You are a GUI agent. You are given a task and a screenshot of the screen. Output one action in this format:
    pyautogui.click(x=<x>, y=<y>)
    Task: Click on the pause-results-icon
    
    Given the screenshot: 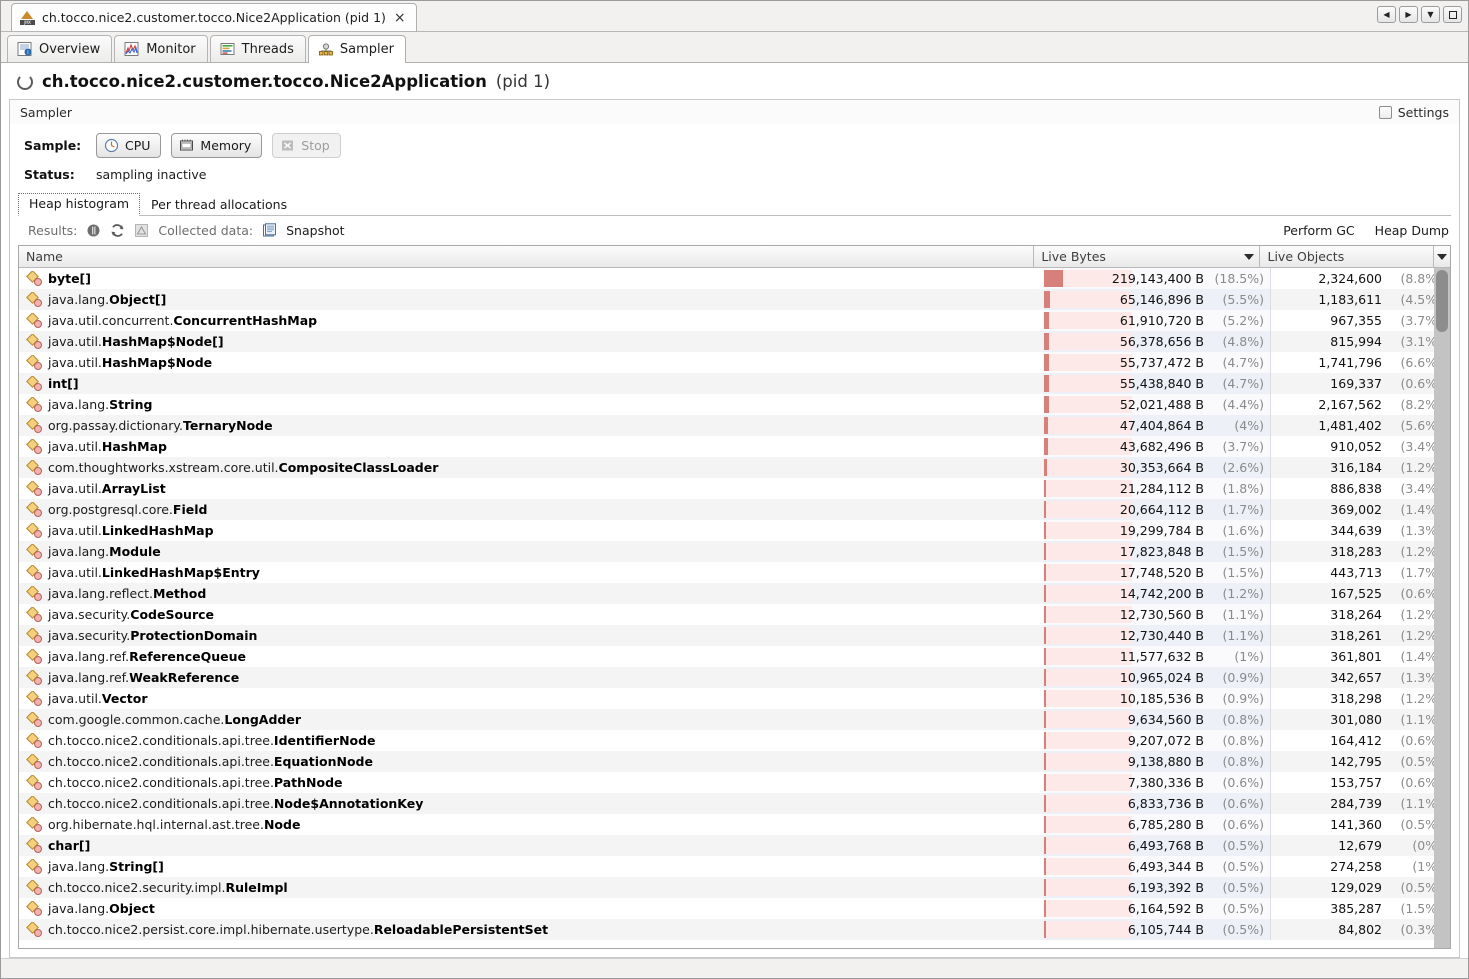 What is the action you would take?
    pyautogui.click(x=93, y=230)
    